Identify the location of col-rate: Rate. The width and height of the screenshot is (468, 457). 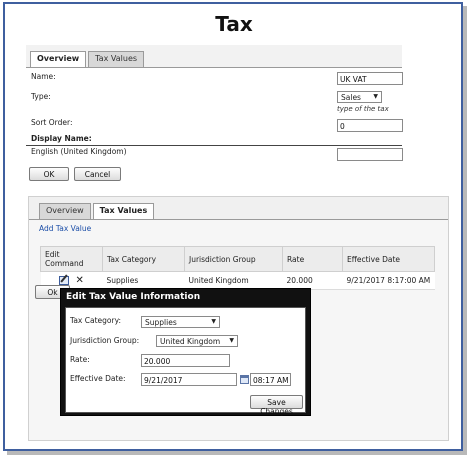
(312, 259).